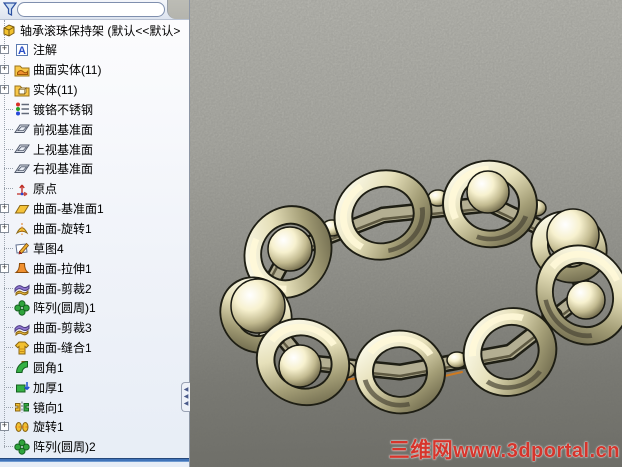  What do you see at coordinates (22, 70) in the screenshot?
I see `surface-bodies-folder-icon` at bounding box center [22, 70].